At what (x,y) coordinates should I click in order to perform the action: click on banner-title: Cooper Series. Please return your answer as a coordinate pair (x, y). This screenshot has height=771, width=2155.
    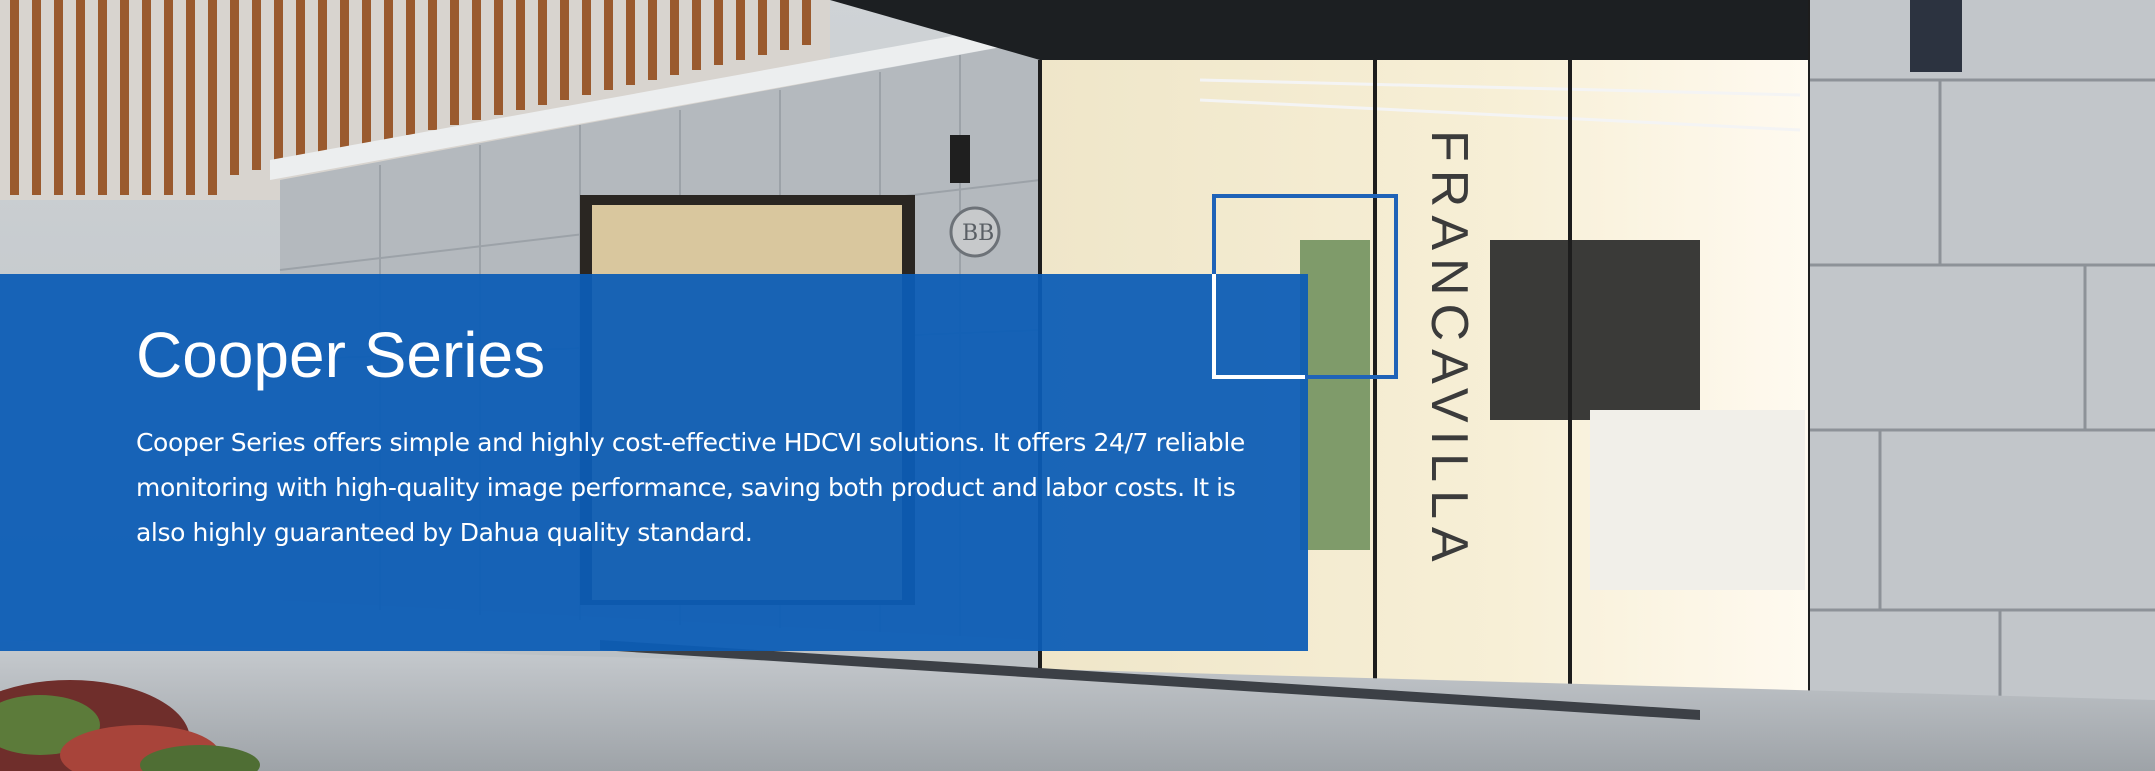
    Looking at the image, I should click on (341, 355).